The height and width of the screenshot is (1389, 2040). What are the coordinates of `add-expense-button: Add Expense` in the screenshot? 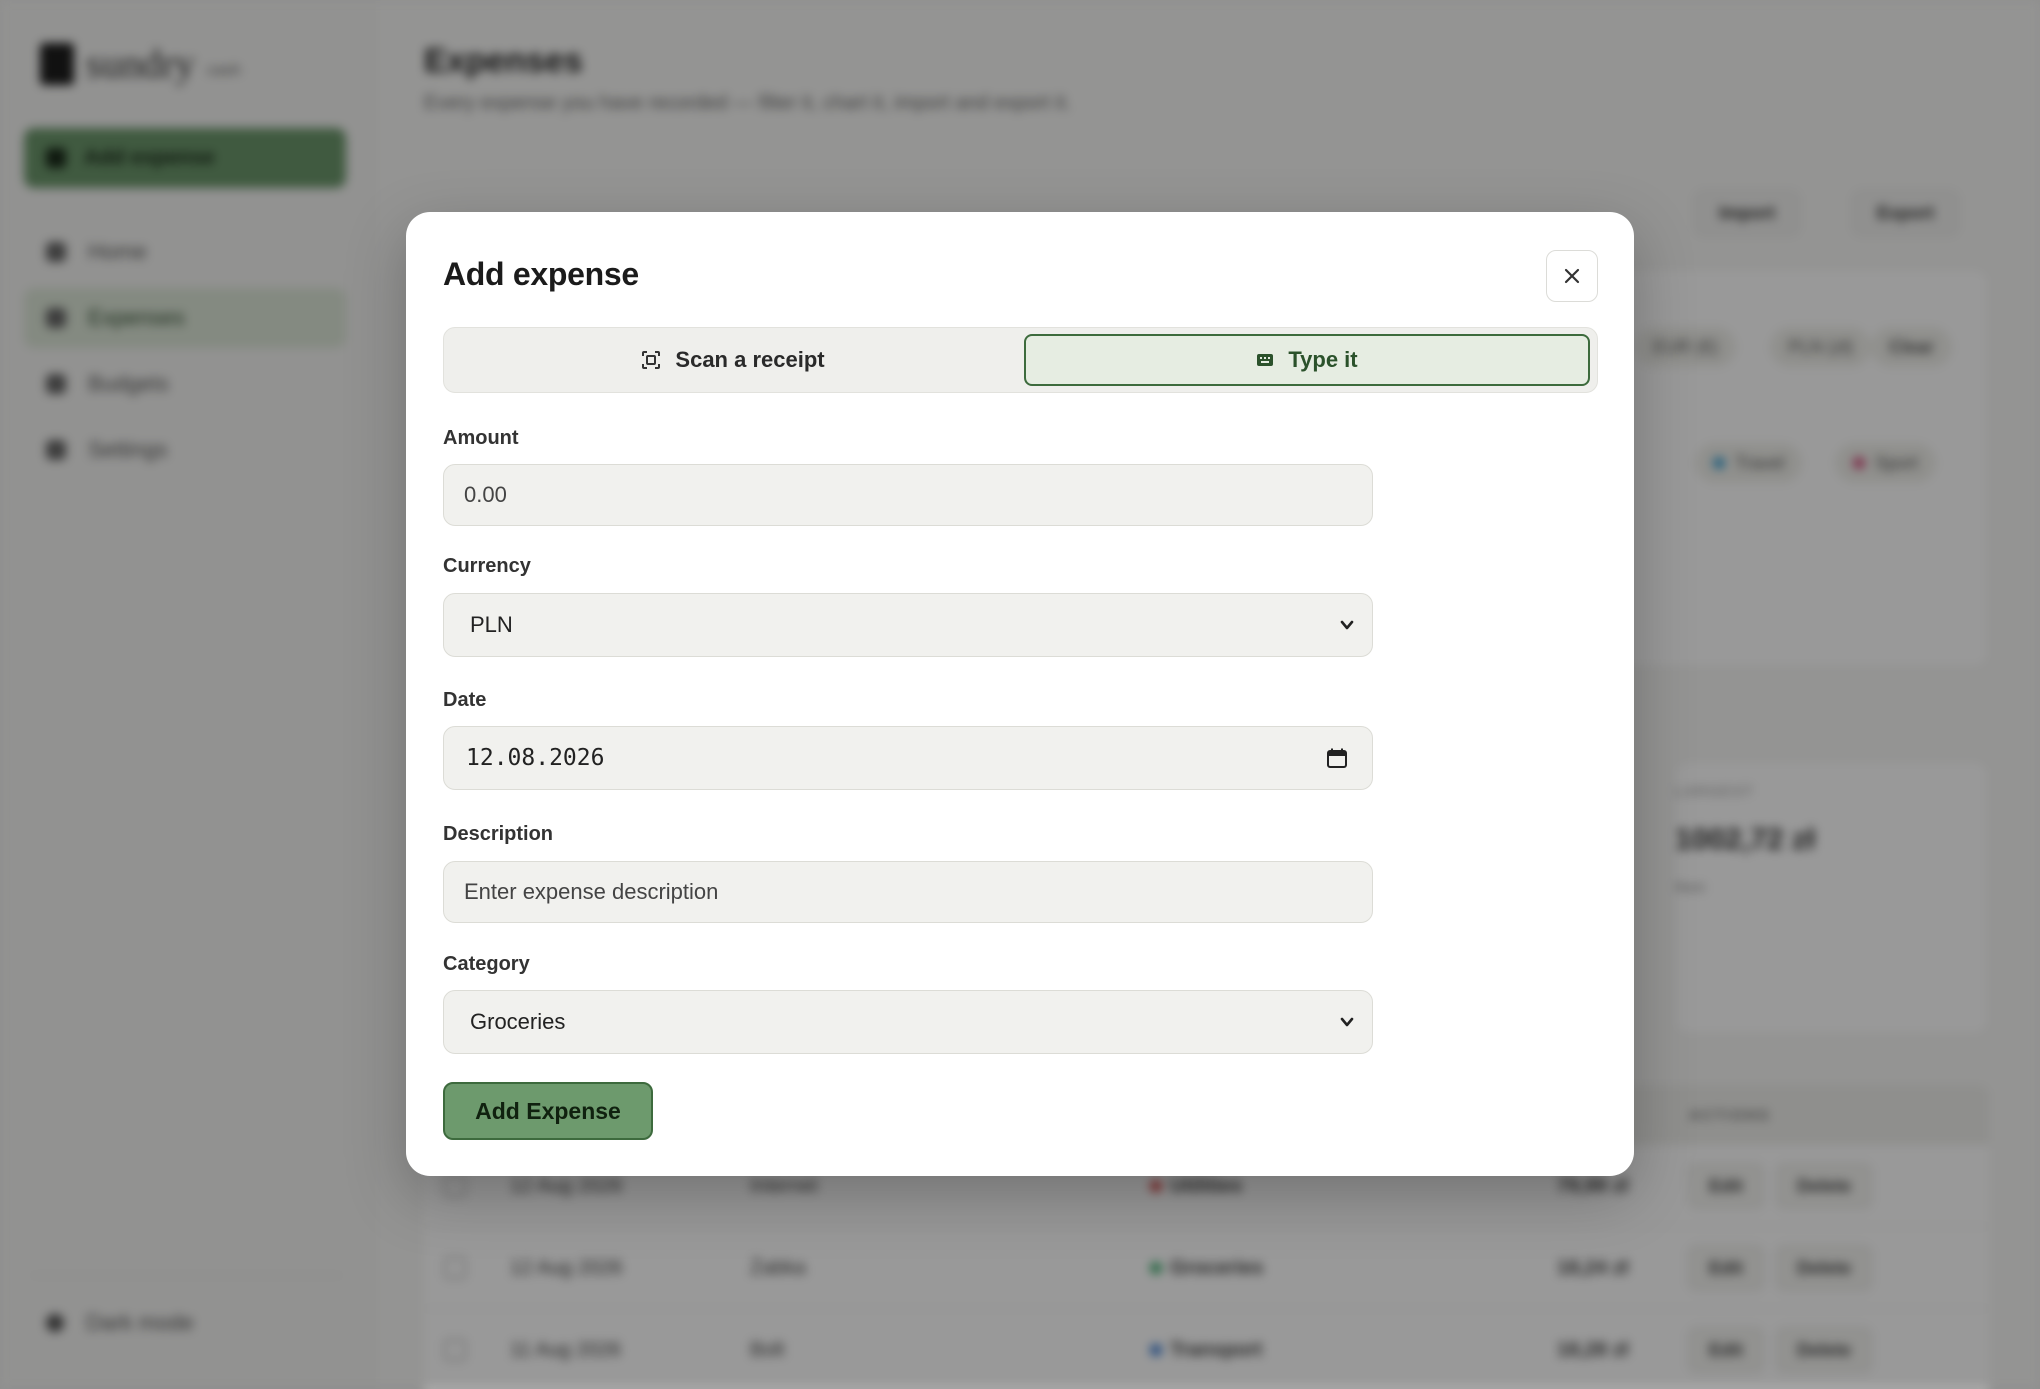 It's located at (548, 1111).